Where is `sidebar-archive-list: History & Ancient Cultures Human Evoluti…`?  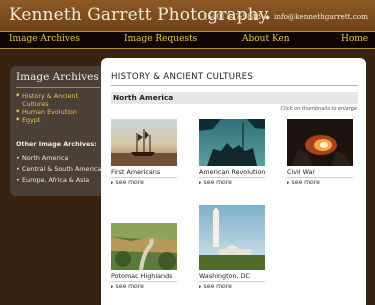 sidebar-archive-list: History & Ancient Cultures Human Evoluti… is located at coordinates (60, 108).